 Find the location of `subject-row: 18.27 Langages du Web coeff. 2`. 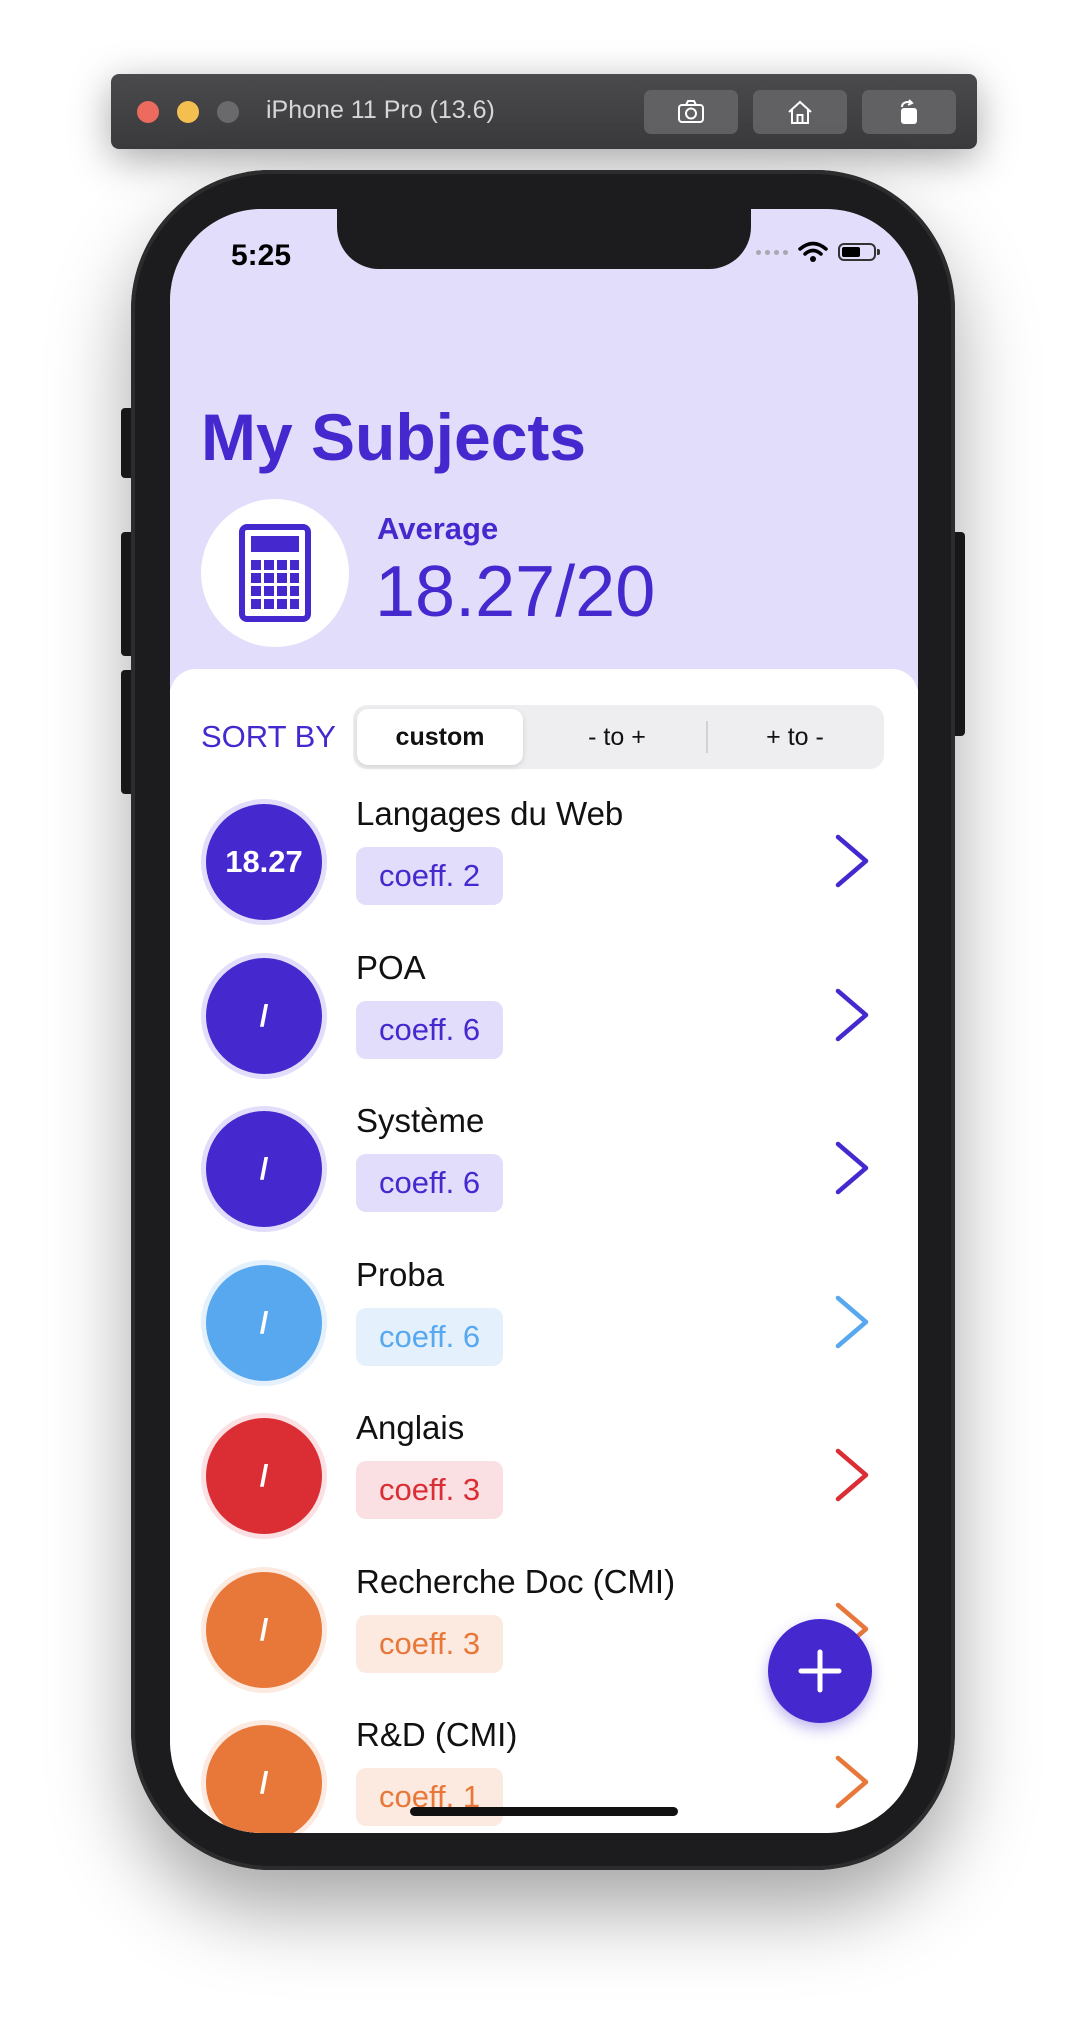

subject-row: 18.27 Langages du Web coeff. 2 is located at coordinates (544, 857).